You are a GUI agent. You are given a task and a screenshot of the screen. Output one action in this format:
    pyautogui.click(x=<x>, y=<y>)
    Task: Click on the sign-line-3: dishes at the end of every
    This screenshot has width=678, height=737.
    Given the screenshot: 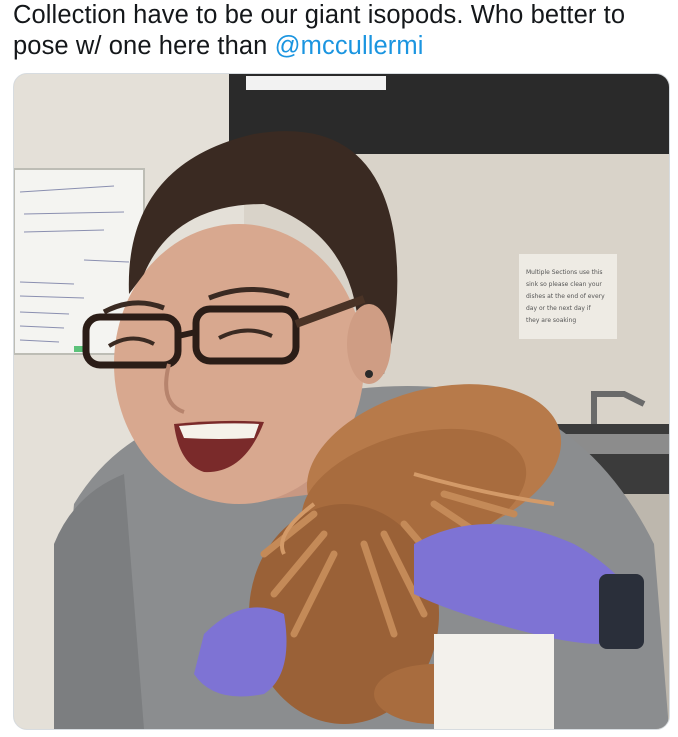 What is the action you would take?
    pyautogui.click(x=565, y=296)
    